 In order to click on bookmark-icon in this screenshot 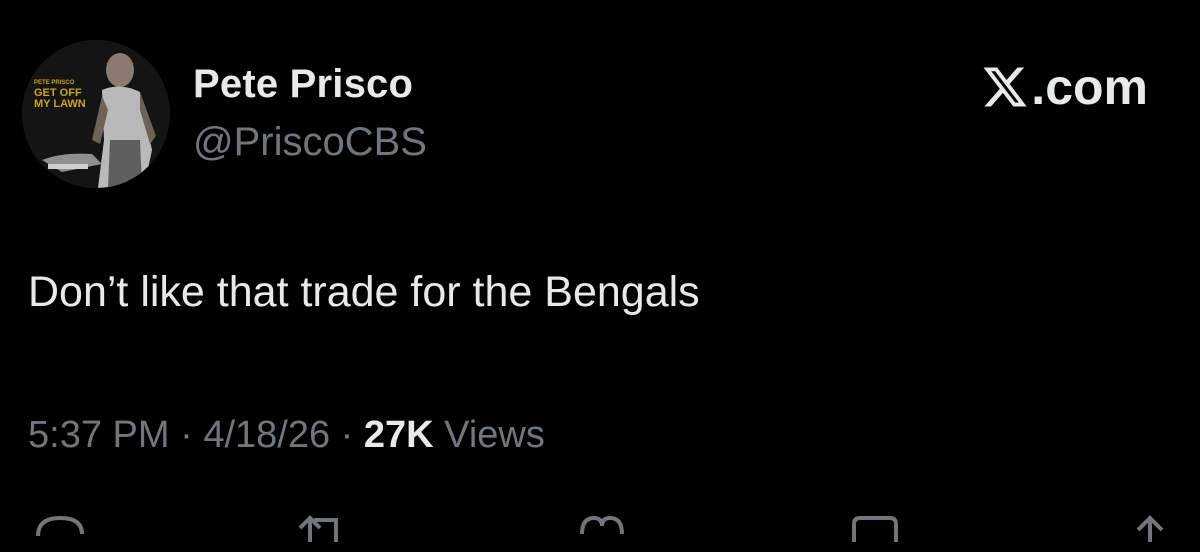, I will do `click(876, 532)`.